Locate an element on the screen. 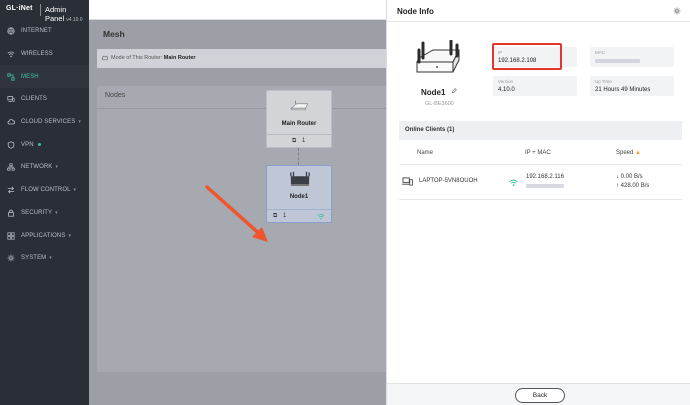  arrow-down-icon: ↓ is located at coordinates (617, 177).